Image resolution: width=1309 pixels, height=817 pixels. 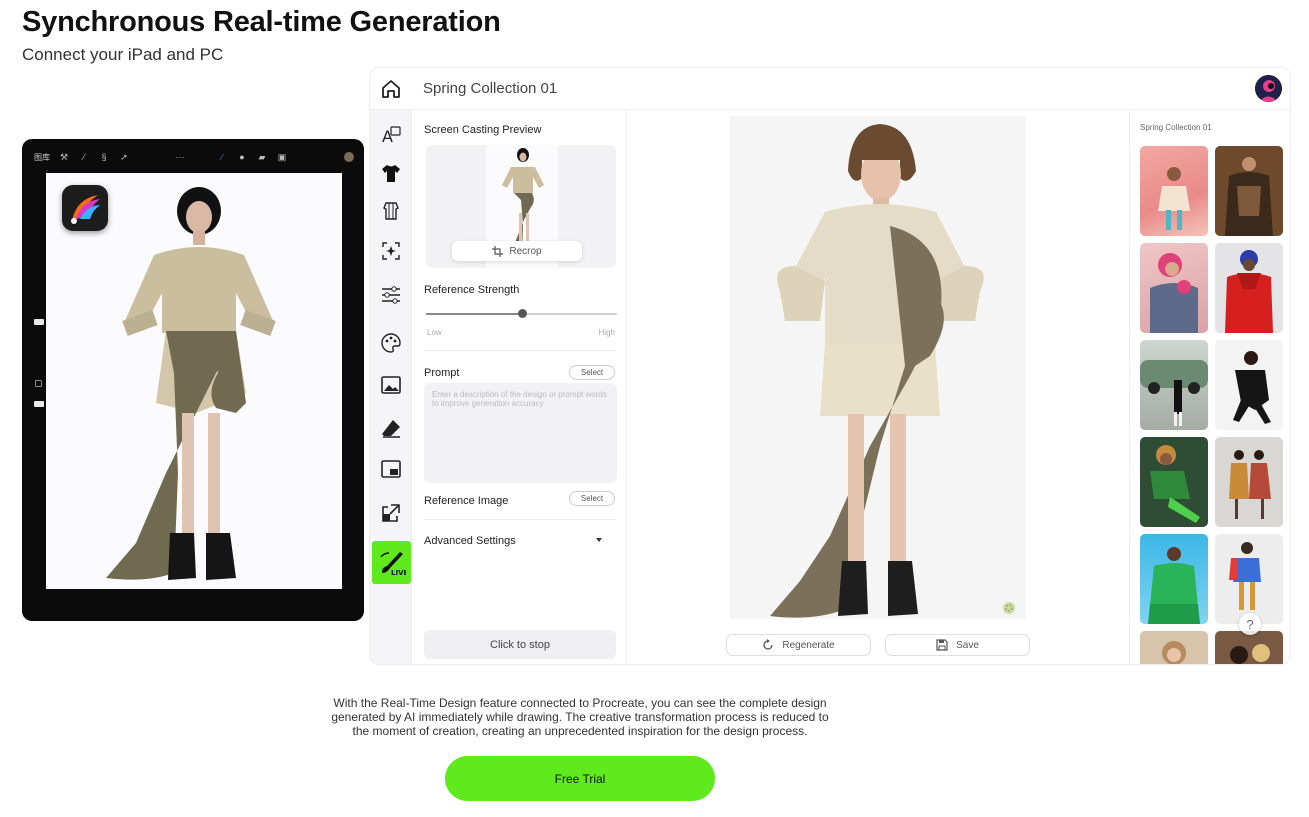 I want to click on image-icon, so click(x=391, y=385).